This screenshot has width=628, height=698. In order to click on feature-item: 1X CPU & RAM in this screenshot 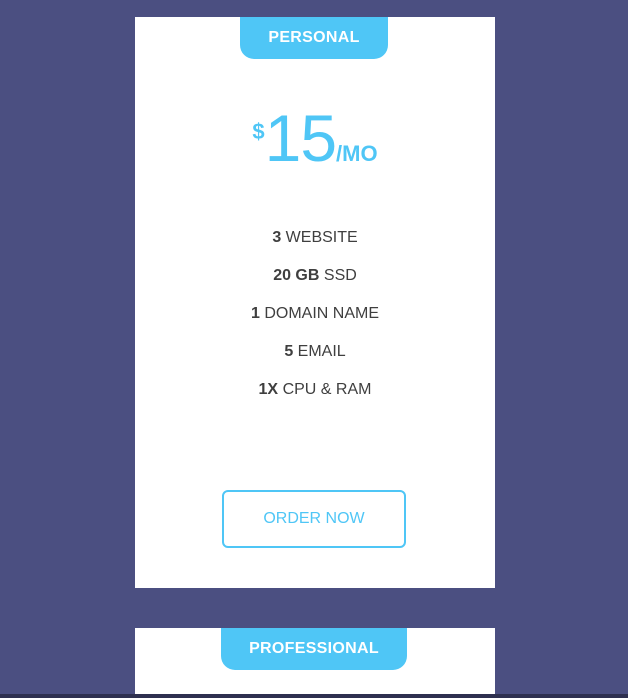, I will do `click(315, 399)`.